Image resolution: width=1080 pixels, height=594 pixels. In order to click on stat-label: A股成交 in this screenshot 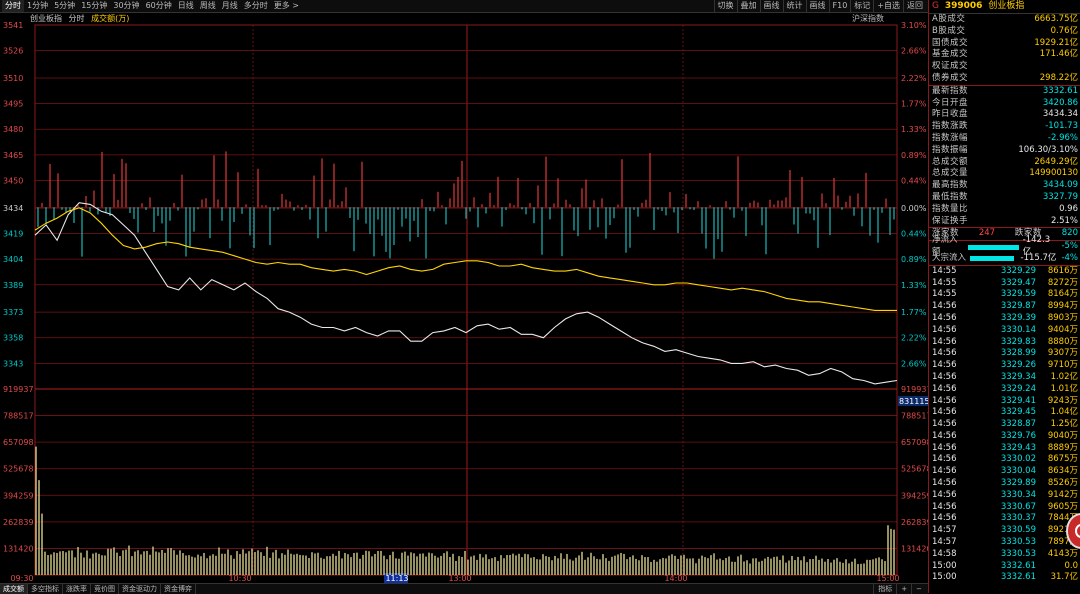, I will do `click(949, 19)`.